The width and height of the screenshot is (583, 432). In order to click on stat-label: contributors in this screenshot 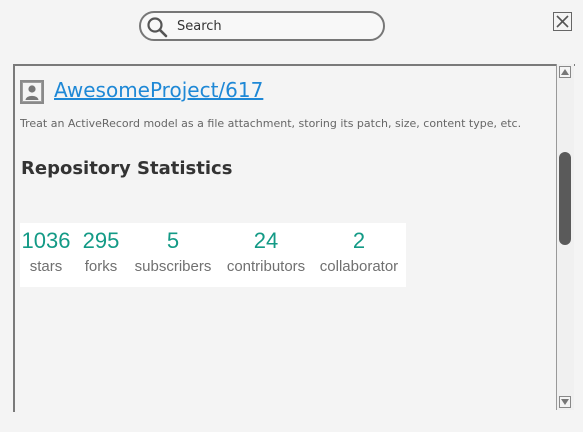, I will do `click(266, 266)`.